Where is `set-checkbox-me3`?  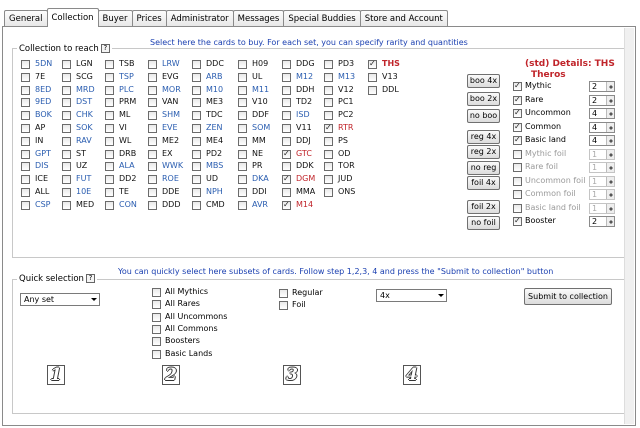 set-checkbox-me3 is located at coordinates (196, 103).